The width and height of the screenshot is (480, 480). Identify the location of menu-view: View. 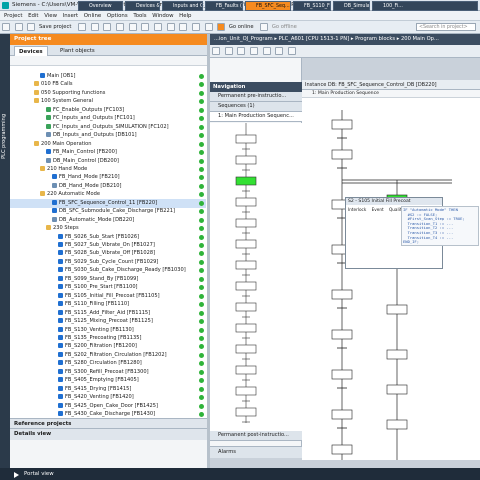
(50, 16).